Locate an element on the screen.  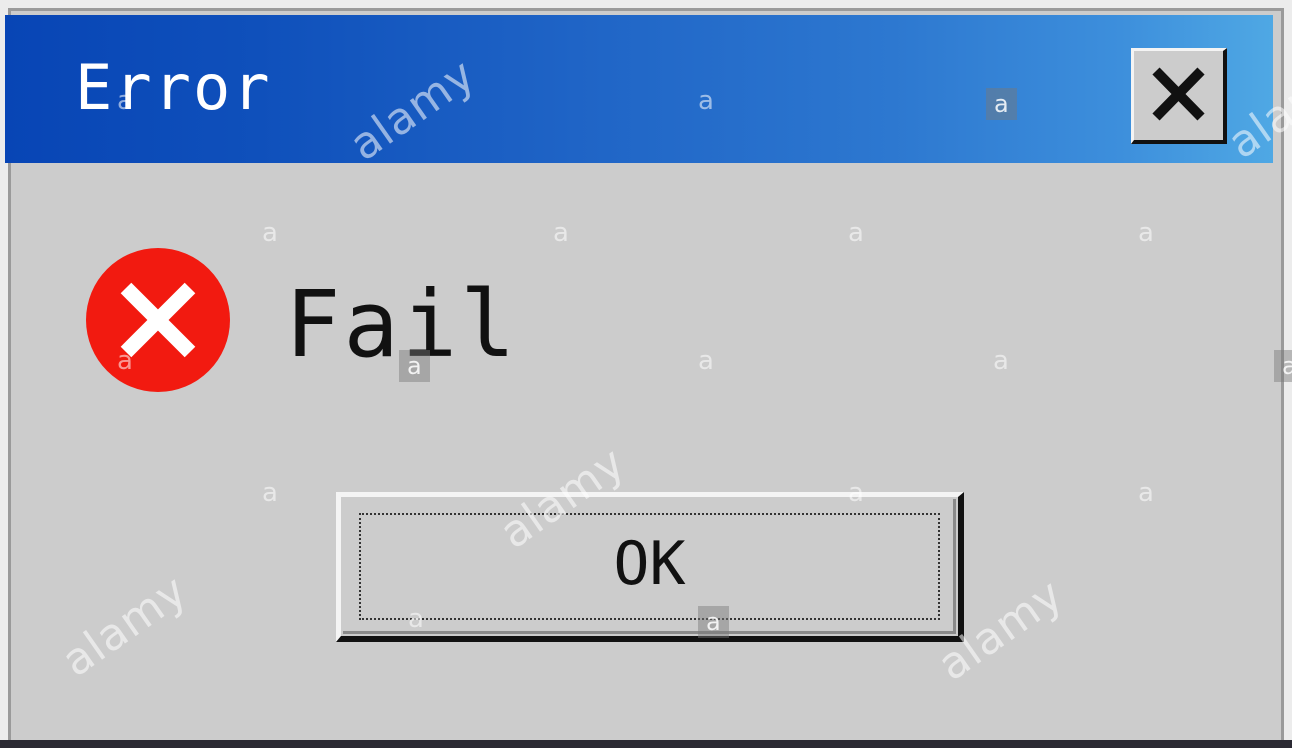
close-x-icon is located at coordinates (1178, 94).